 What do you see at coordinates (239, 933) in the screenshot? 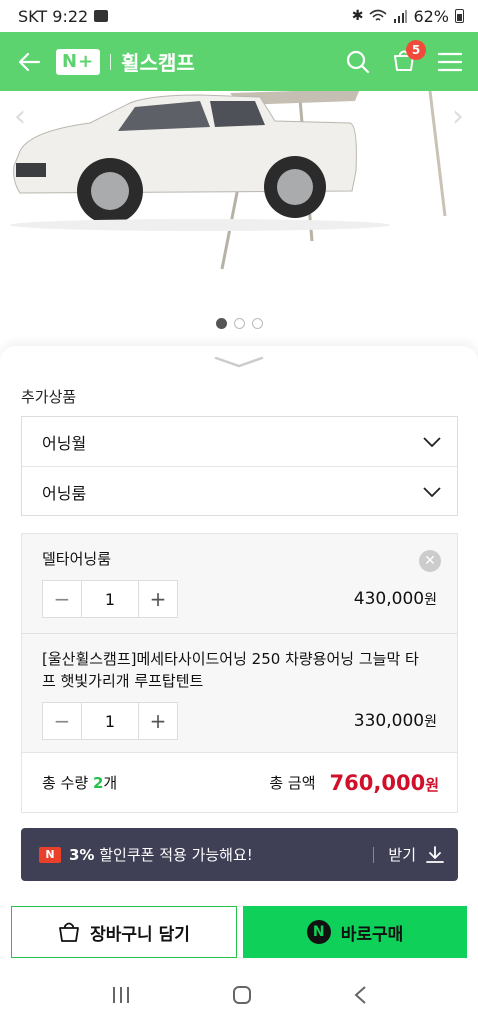
I see `purchase-action-bar: 장바구니 담기 N 바로구매` at bounding box center [239, 933].